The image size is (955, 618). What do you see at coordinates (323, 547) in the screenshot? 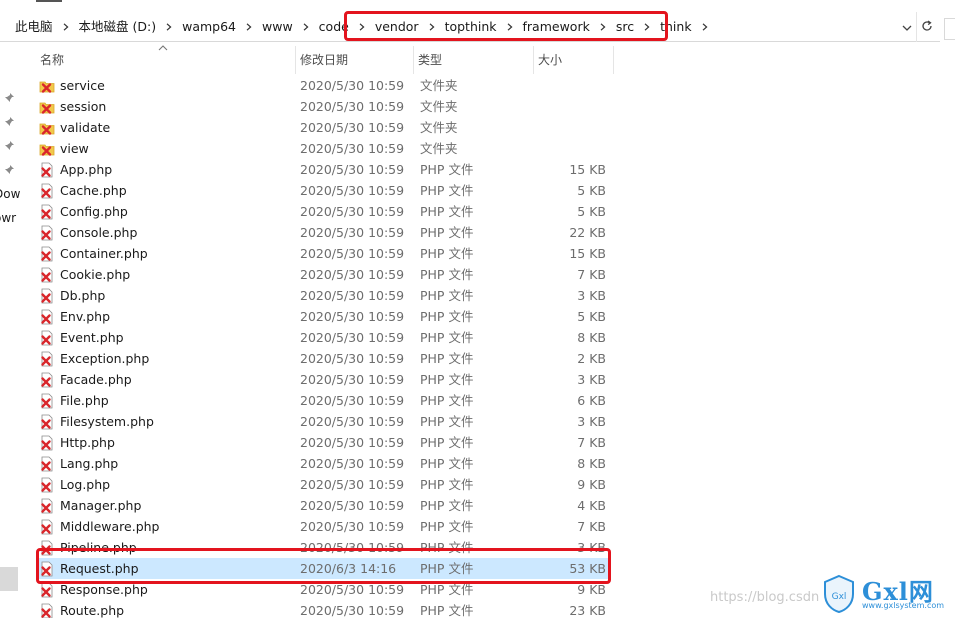
I see `file-row: Pipeline.php 2020/5/30 10:59 PHP 文件 3 KB` at bounding box center [323, 547].